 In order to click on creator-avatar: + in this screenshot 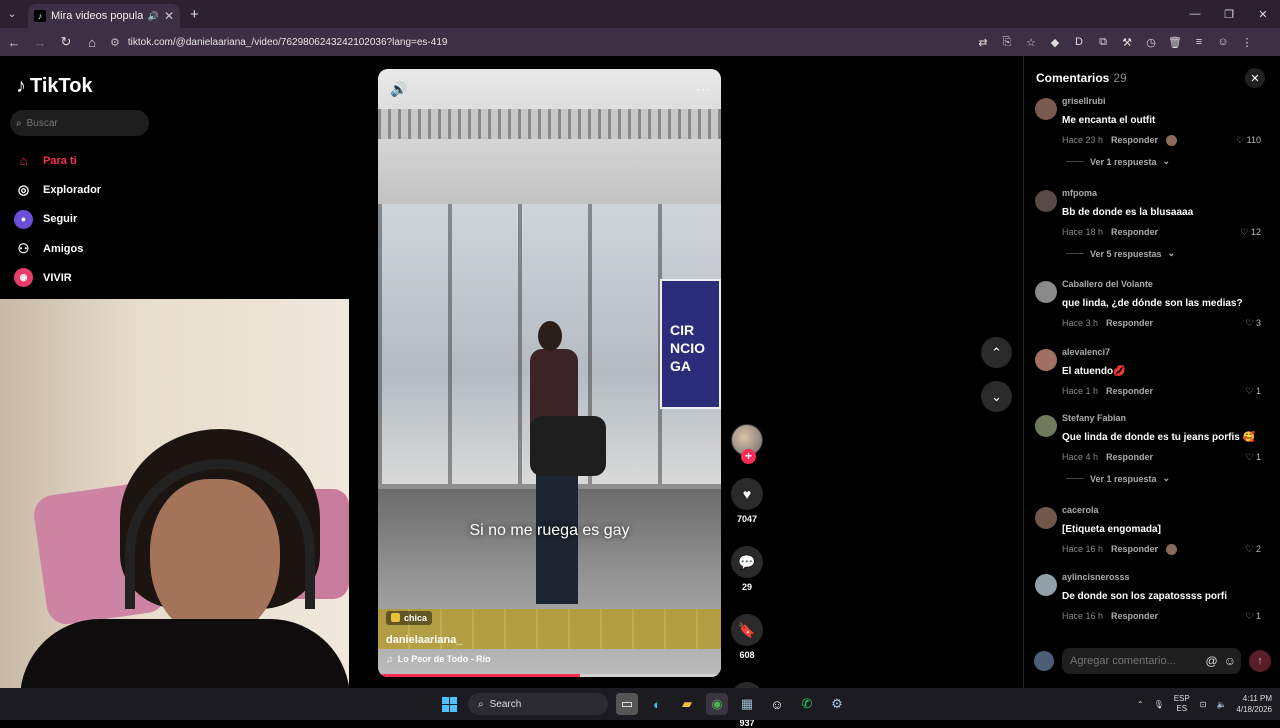, I will do `click(747, 444)`.